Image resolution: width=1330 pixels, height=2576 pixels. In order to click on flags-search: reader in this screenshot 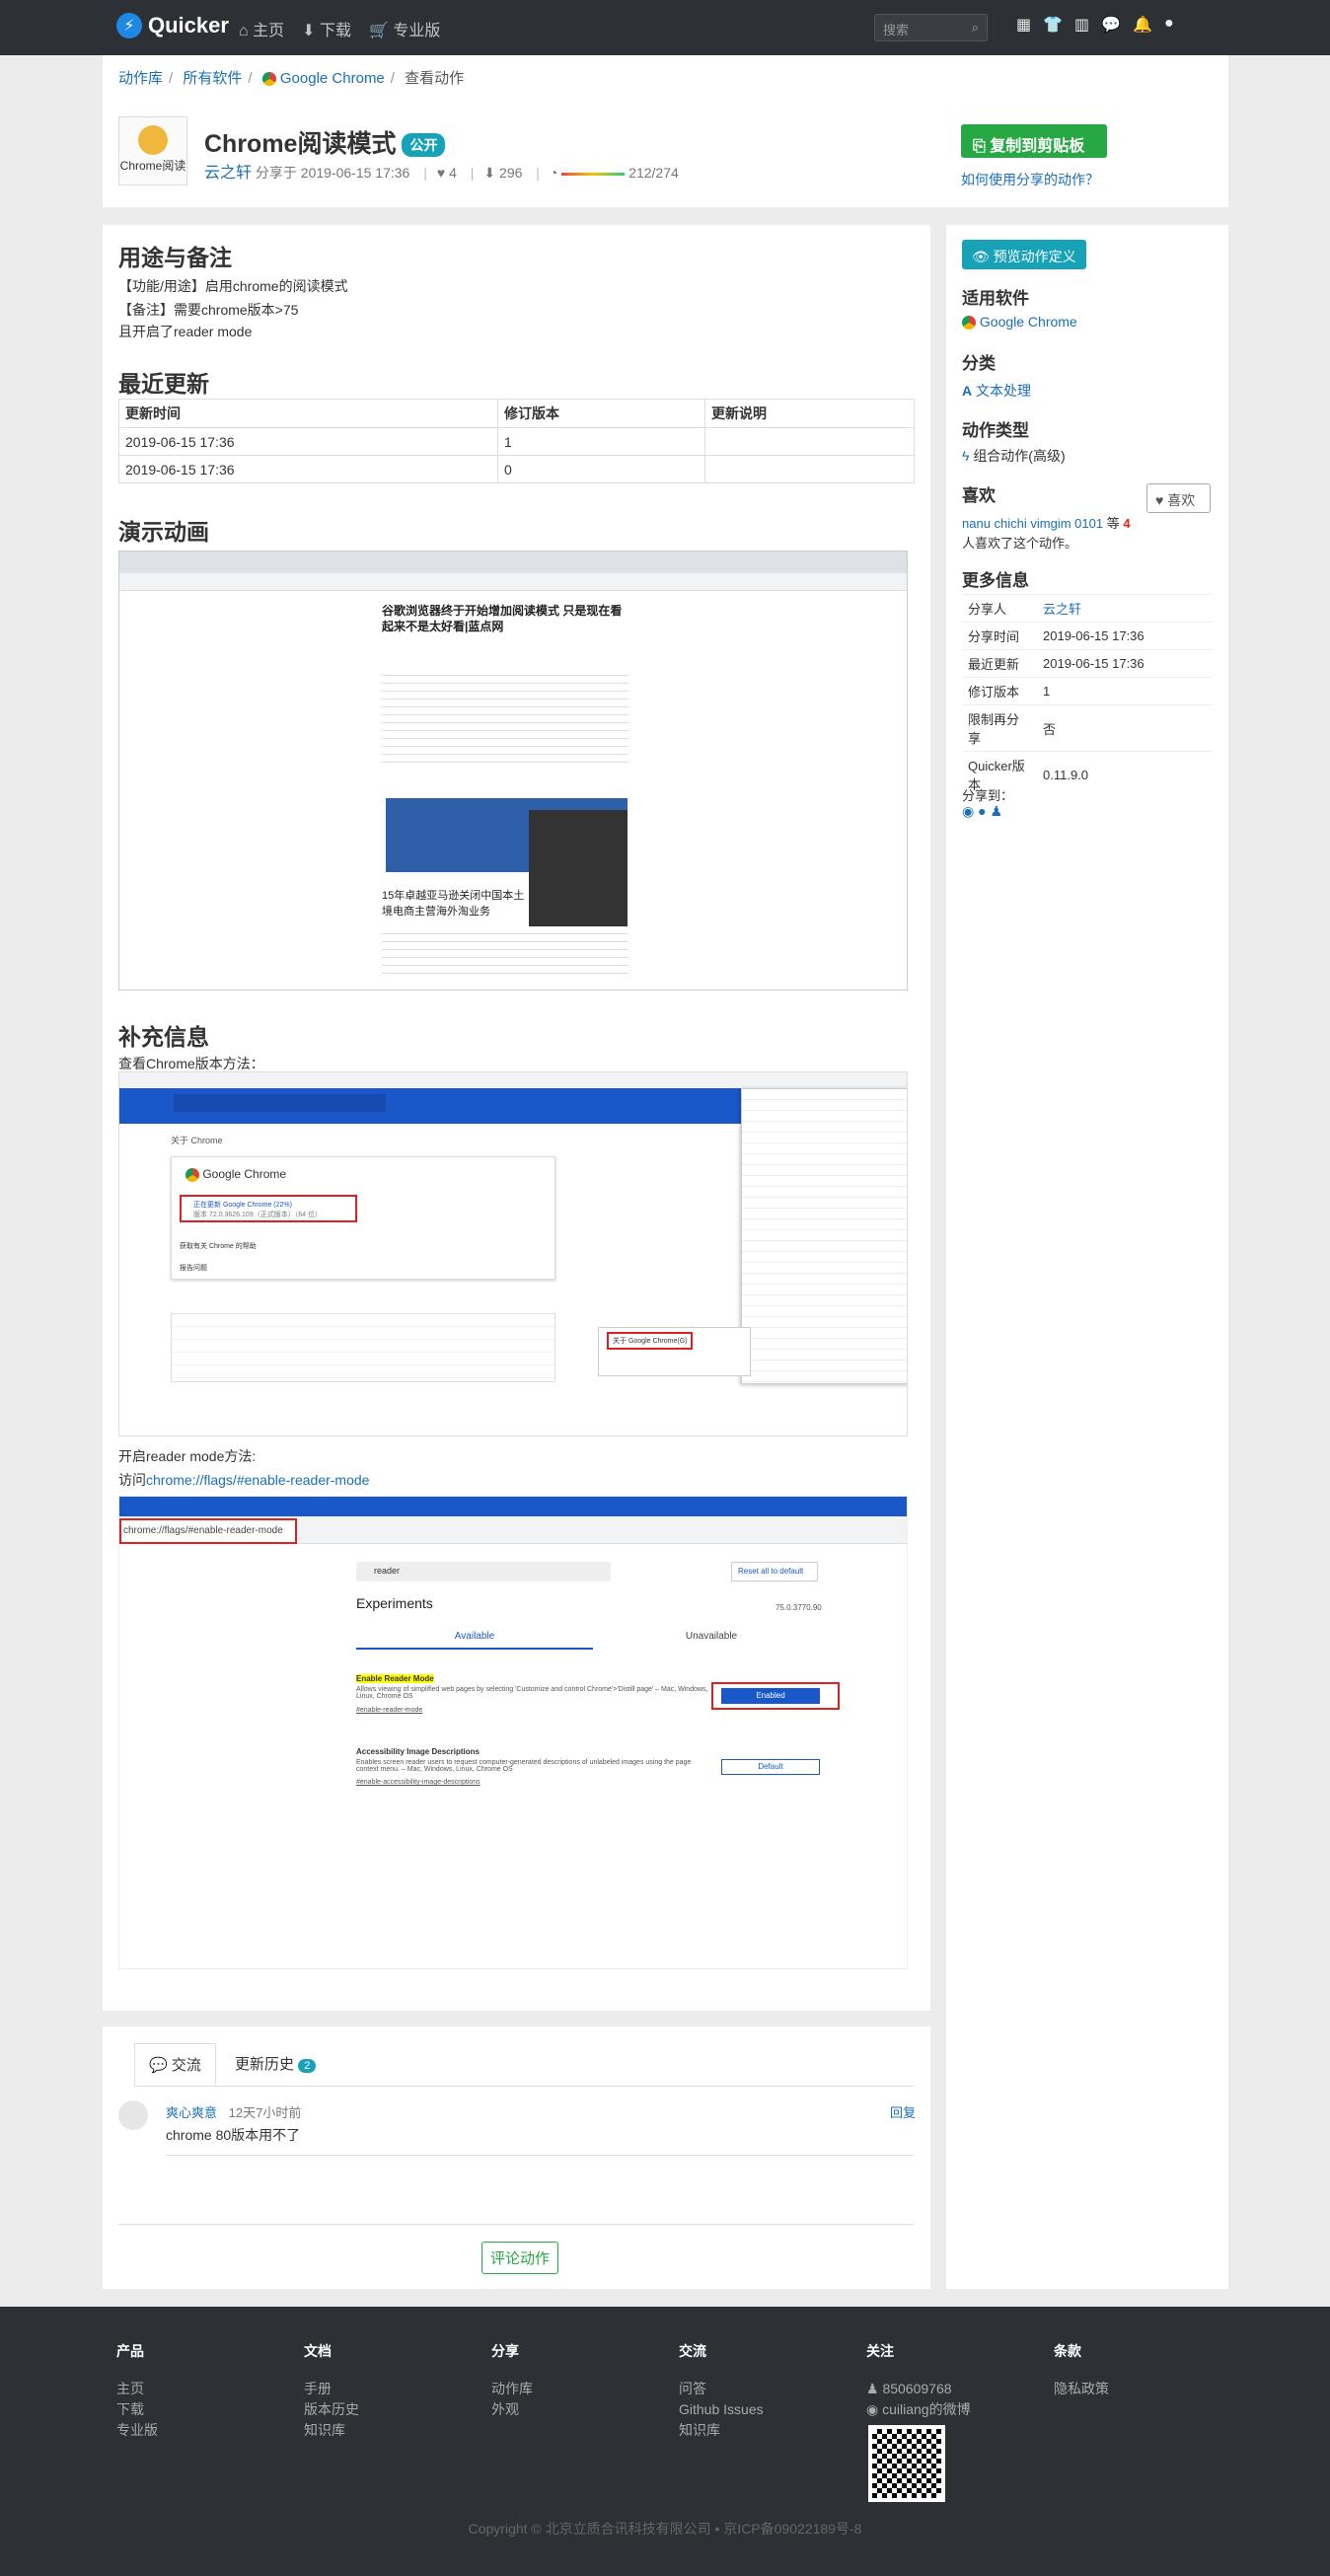, I will do `click(483, 1572)`.